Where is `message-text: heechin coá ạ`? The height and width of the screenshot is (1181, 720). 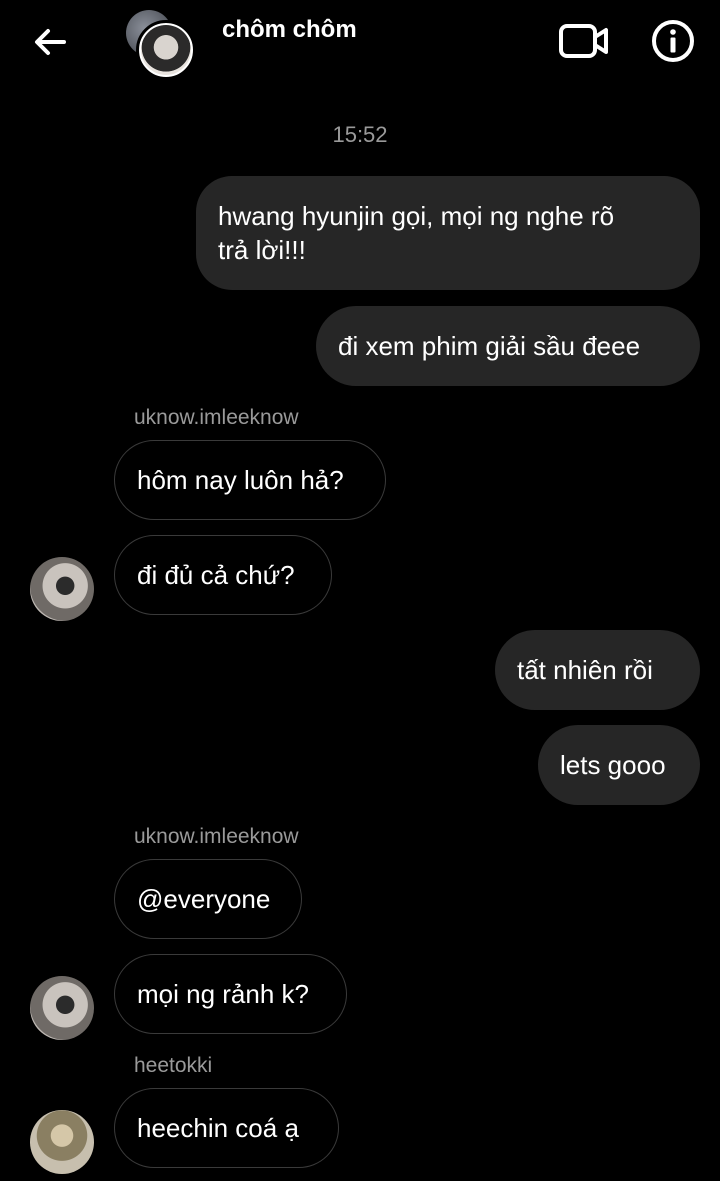 message-text: heechin coá ạ is located at coordinates (218, 1128).